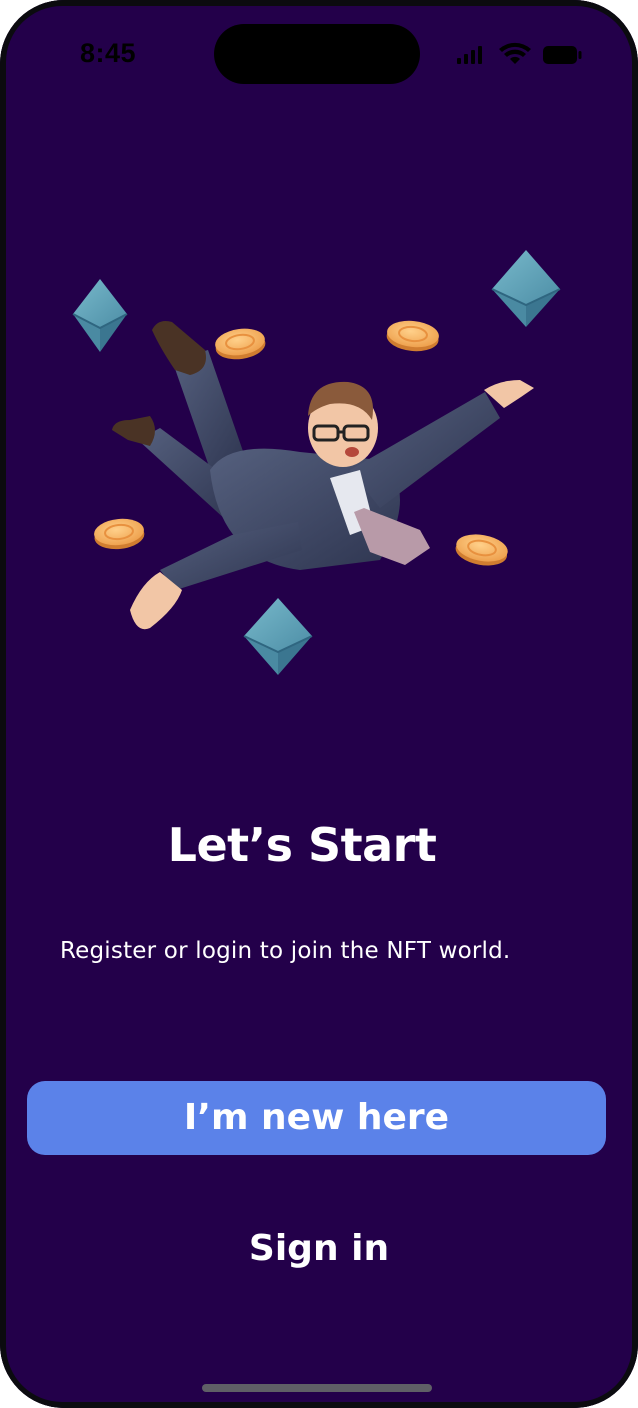 The height and width of the screenshot is (1408, 638). What do you see at coordinates (562, 55) in the screenshot?
I see `battery-icon` at bounding box center [562, 55].